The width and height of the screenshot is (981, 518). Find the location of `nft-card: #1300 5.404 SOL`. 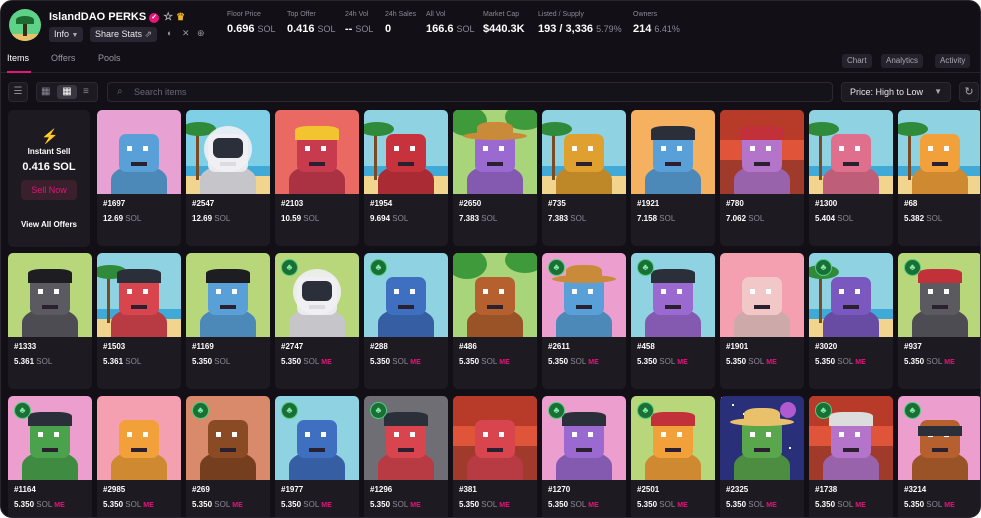

nft-card: #1300 5.404 SOL is located at coordinates (851, 178).